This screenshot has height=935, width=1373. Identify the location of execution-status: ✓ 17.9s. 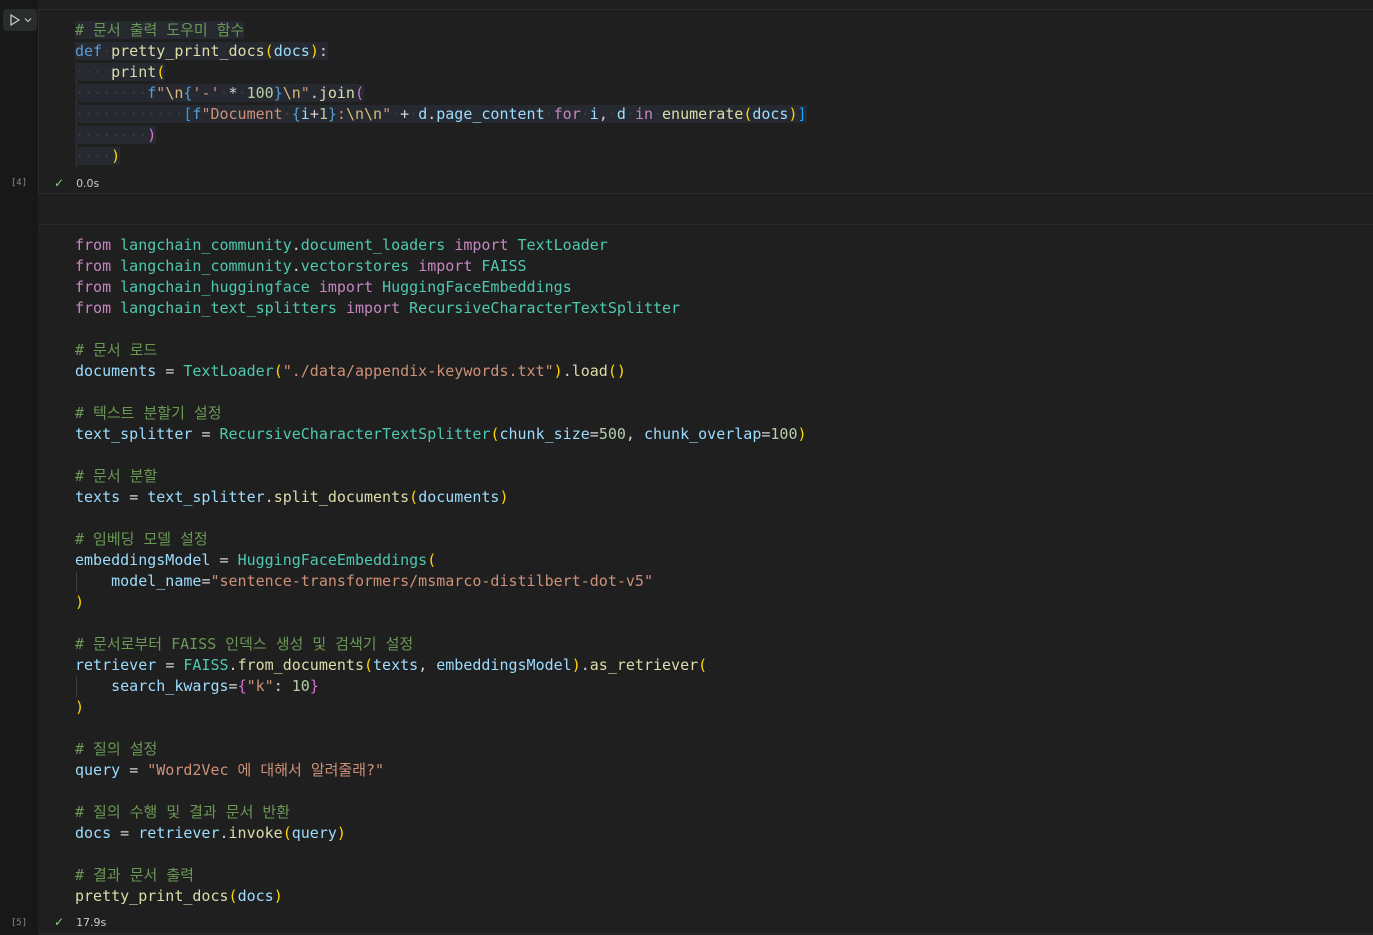
(80, 922).